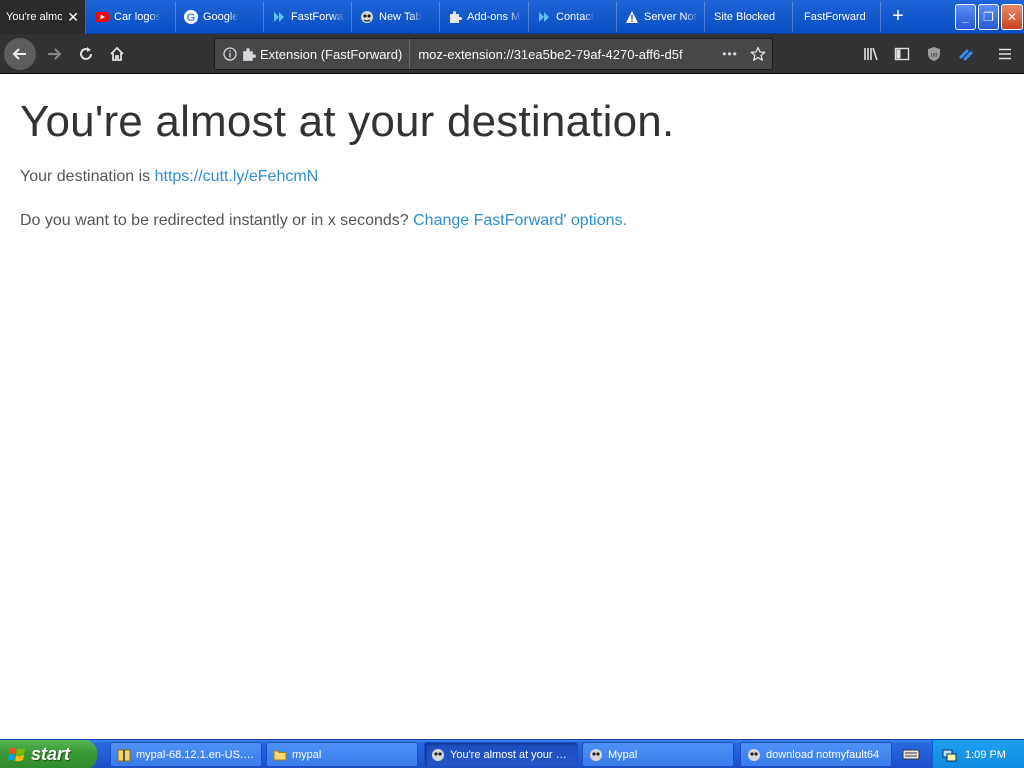 The width and height of the screenshot is (1024, 768). What do you see at coordinates (87, 176) in the screenshot?
I see `destination-prefix: Your destination is` at bounding box center [87, 176].